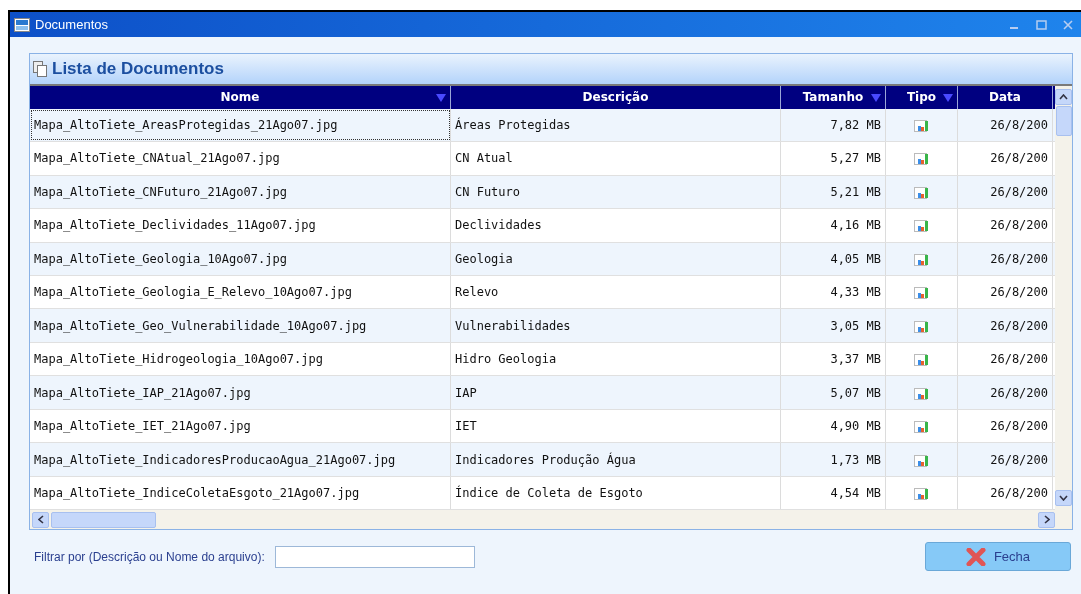 This screenshot has width=1081, height=594. Describe the element at coordinates (240, 359) in the screenshot. I see `table-cell: Mapa_AltoTiete_Hidrogeologia_10Ago07.jpg` at that location.